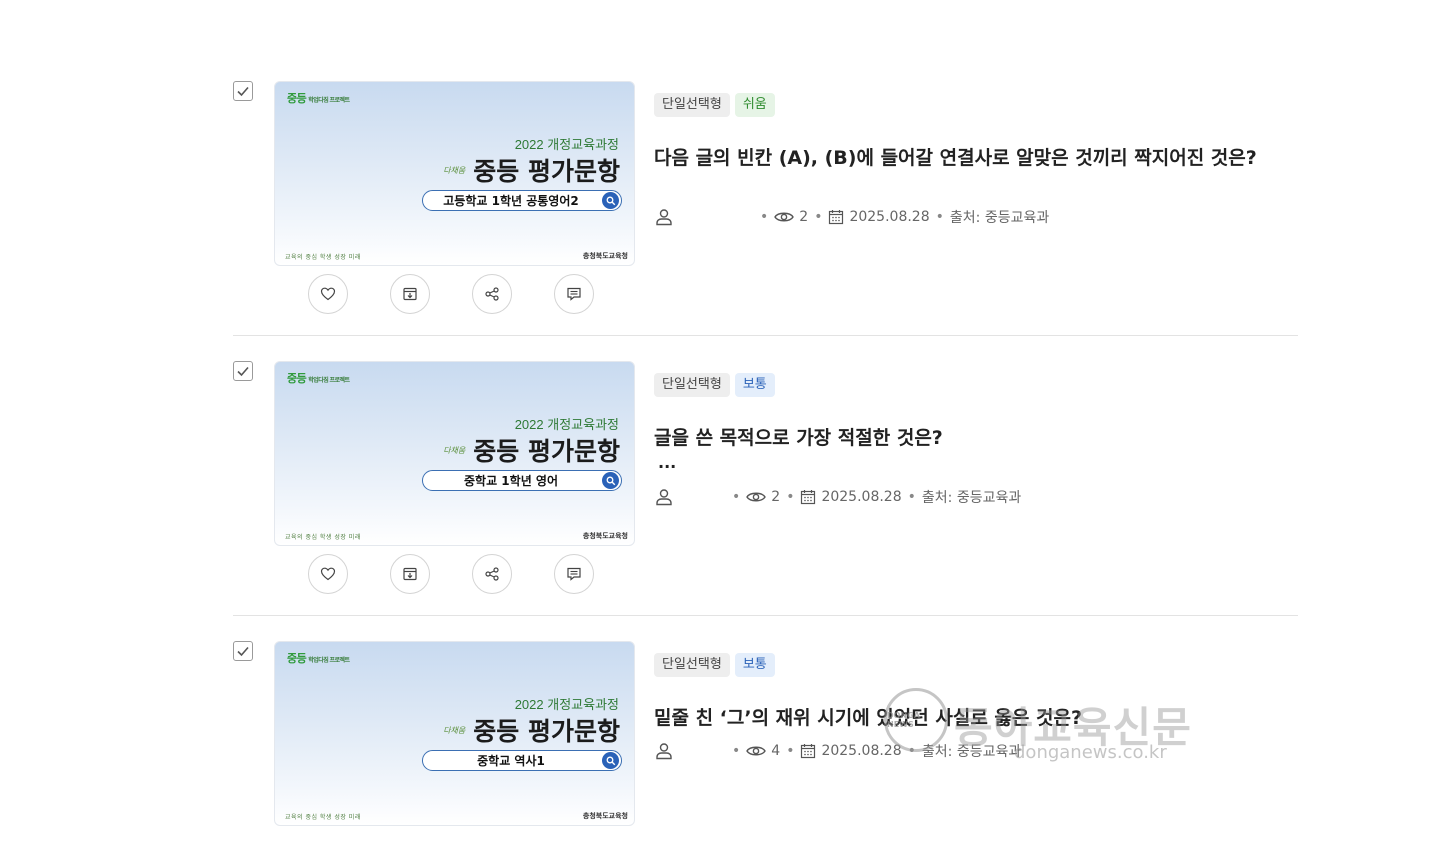 The image size is (1443, 861). What do you see at coordinates (511, 481) in the screenshot?
I see `thumbnail-subject: 중학교 1학년 영어` at bounding box center [511, 481].